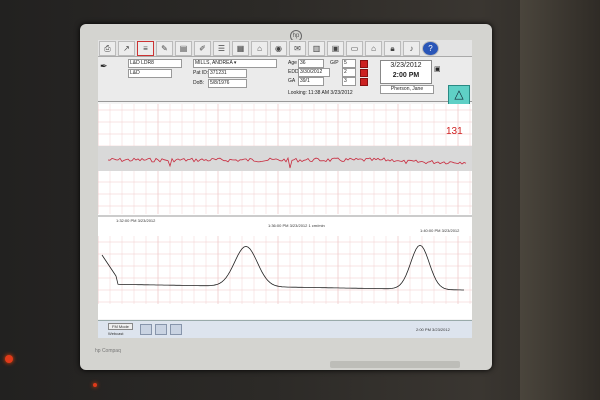 This screenshot has height=400, width=600. What do you see at coordinates (437, 69) in the screenshot?
I see `print-icon: ▣` at bounding box center [437, 69].